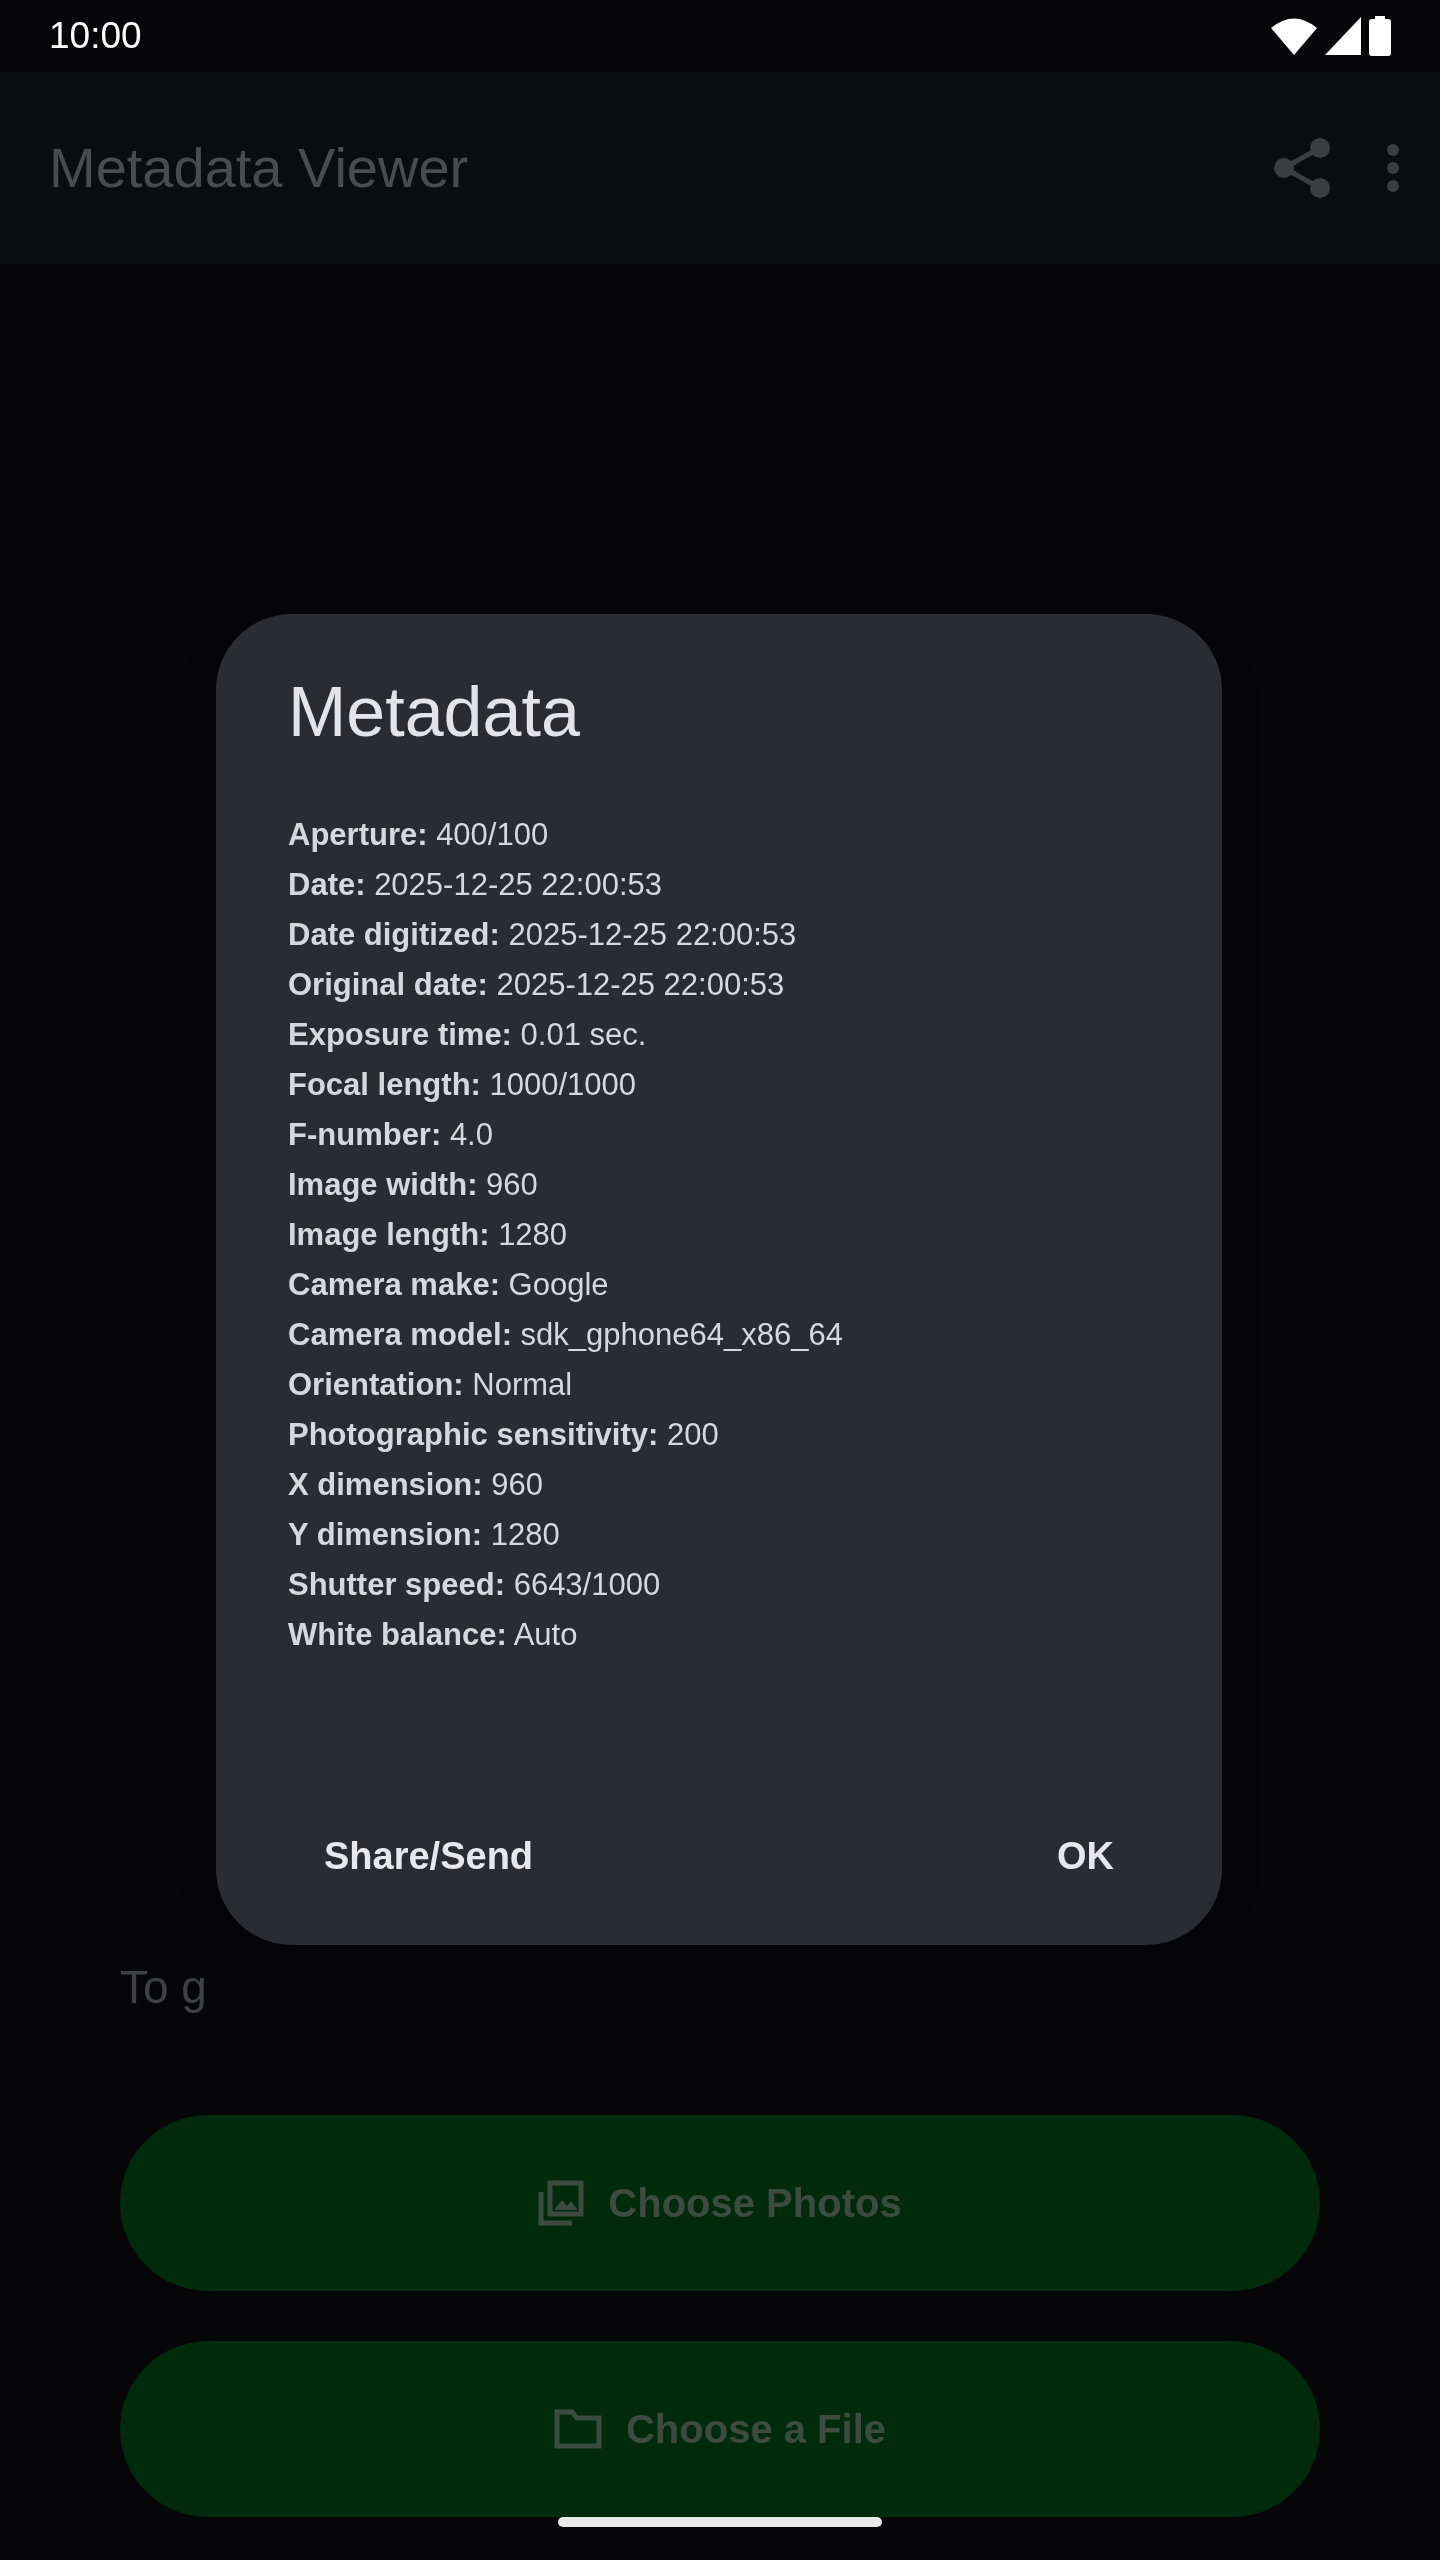 The width and height of the screenshot is (1440, 2560). I want to click on clock: 10:00, so click(95, 36).